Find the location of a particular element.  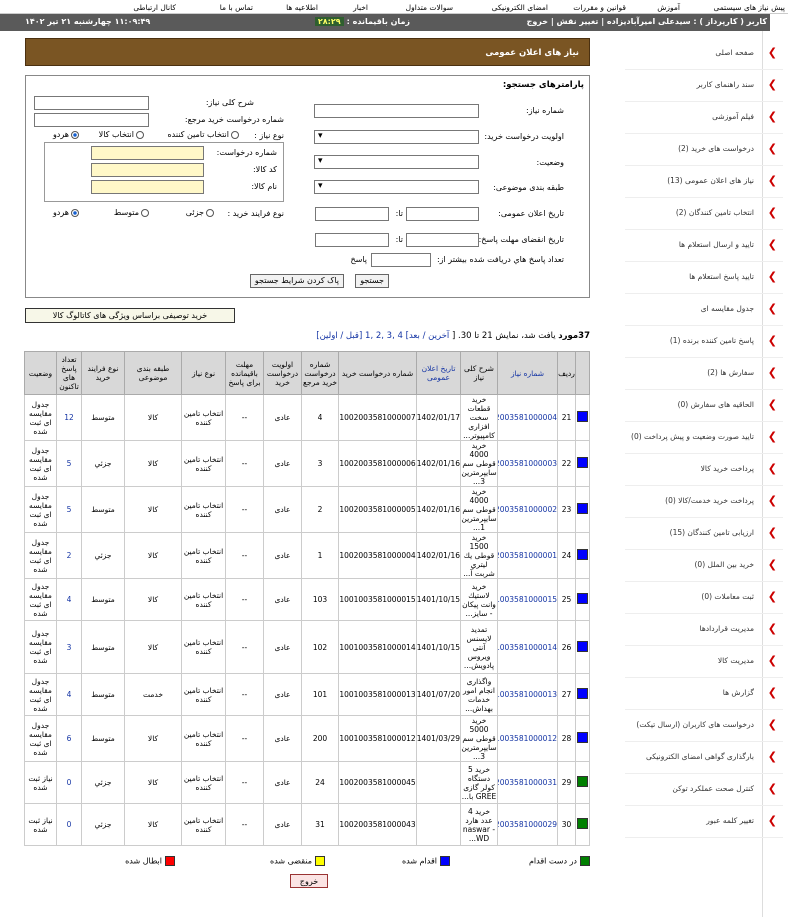

sidebar-item: ❯ صفحه اصلی is located at coordinates (704, 54).